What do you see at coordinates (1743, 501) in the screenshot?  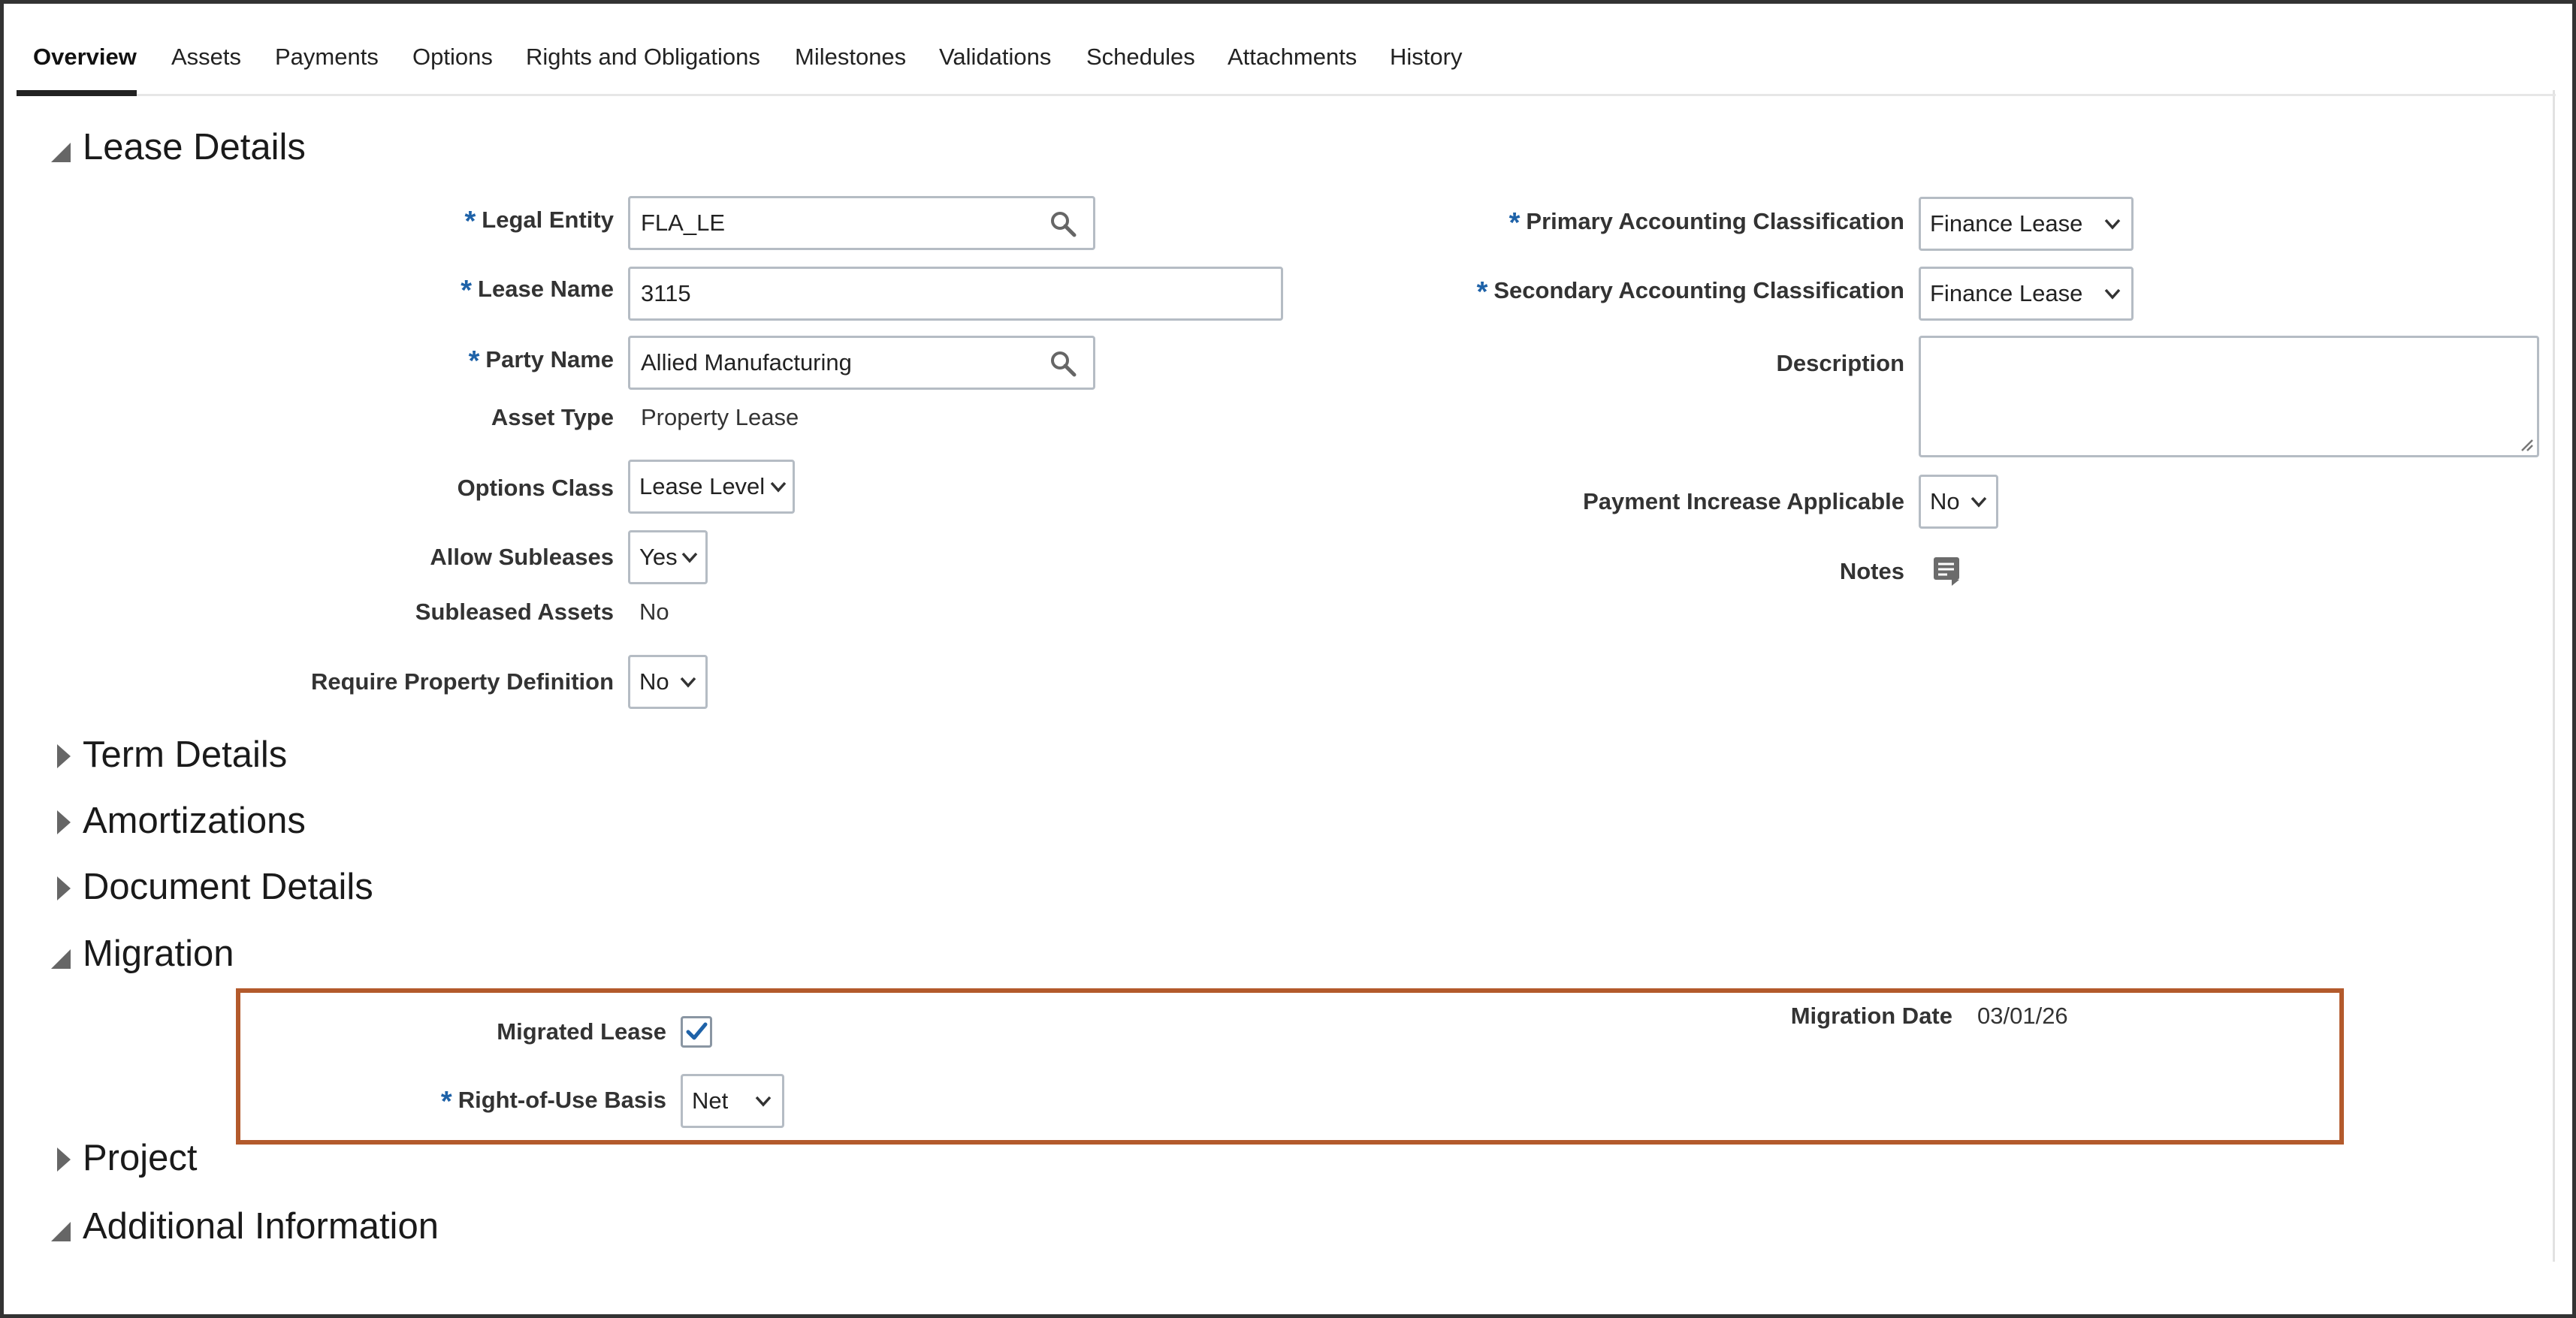 I see `payment-increase-label: Payment Increase Applicable` at bounding box center [1743, 501].